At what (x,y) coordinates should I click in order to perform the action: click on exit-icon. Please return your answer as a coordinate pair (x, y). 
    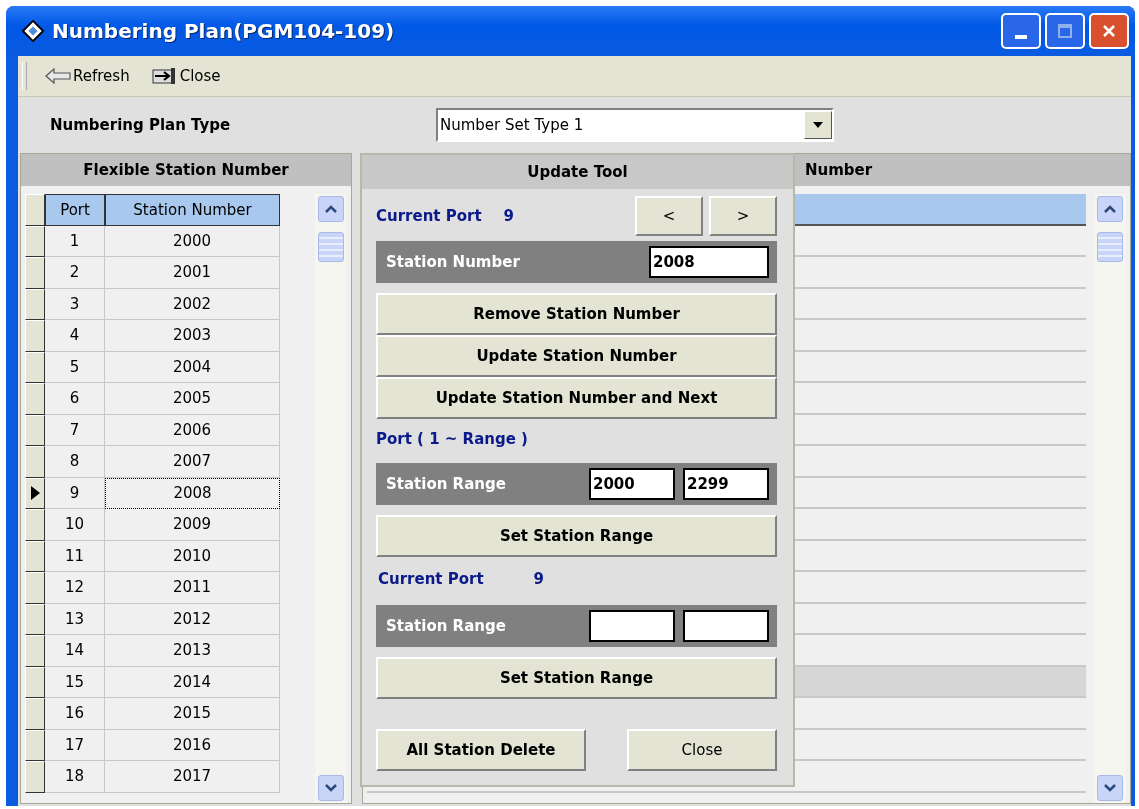
    Looking at the image, I should click on (164, 76).